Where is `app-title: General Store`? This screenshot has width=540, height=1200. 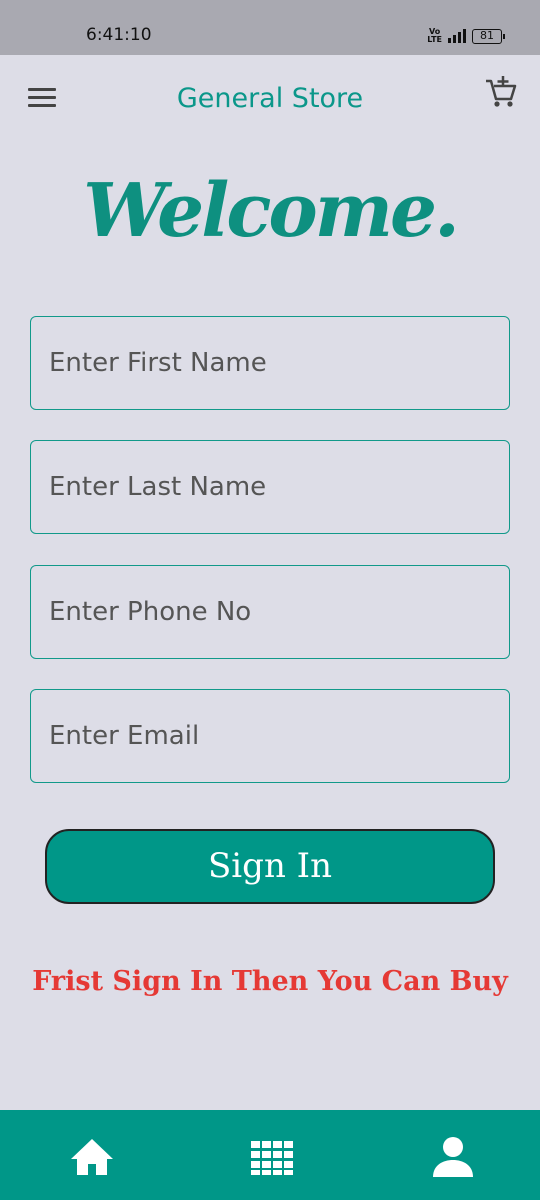 app-title: General Store is located at coordinates (270, 98).